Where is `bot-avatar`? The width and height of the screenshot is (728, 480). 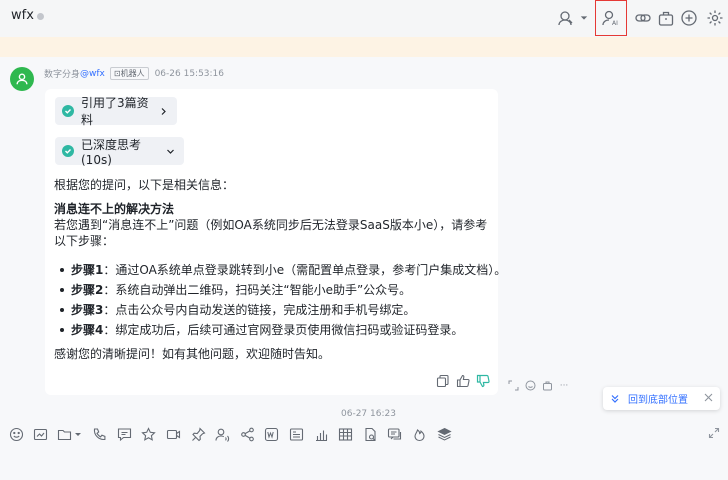
bot-avatar is located at coordinates (22, 79).